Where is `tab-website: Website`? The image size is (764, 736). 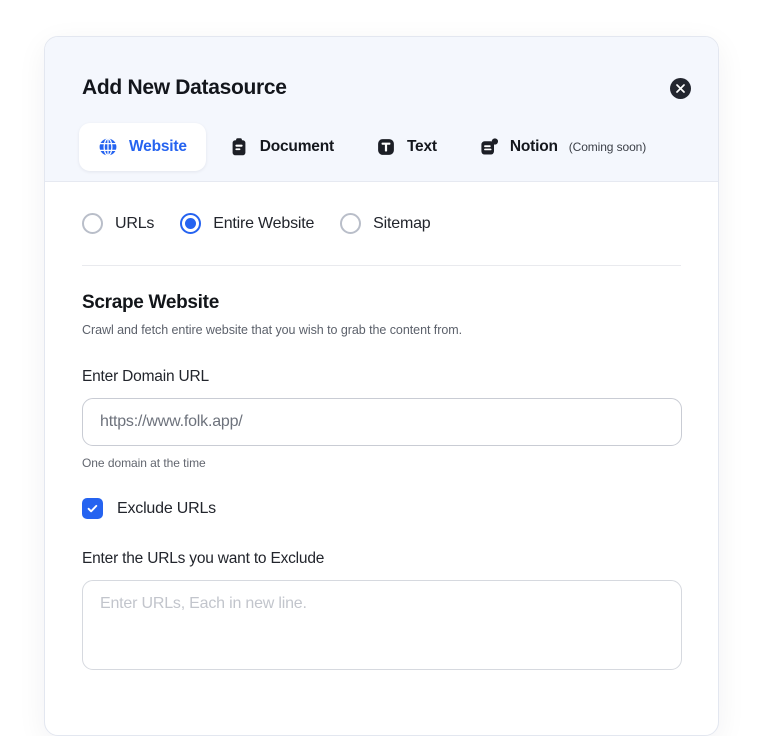 tab-website: Website is located at coordinates (142, 147).